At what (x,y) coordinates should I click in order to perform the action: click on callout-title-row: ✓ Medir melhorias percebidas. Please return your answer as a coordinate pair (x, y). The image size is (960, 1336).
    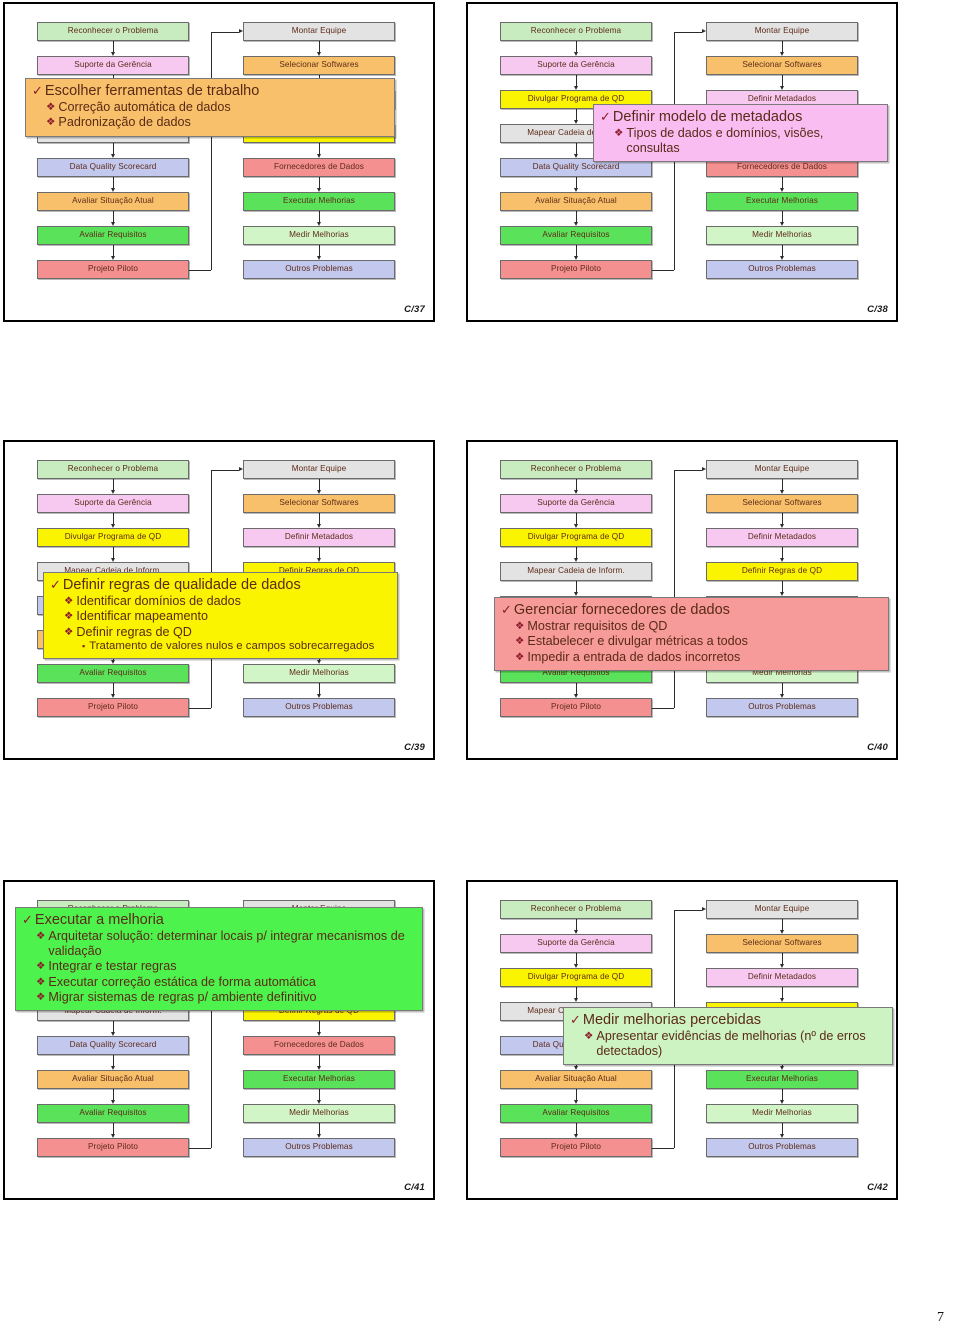
    Looking at the image, I should click on (727, 1020).